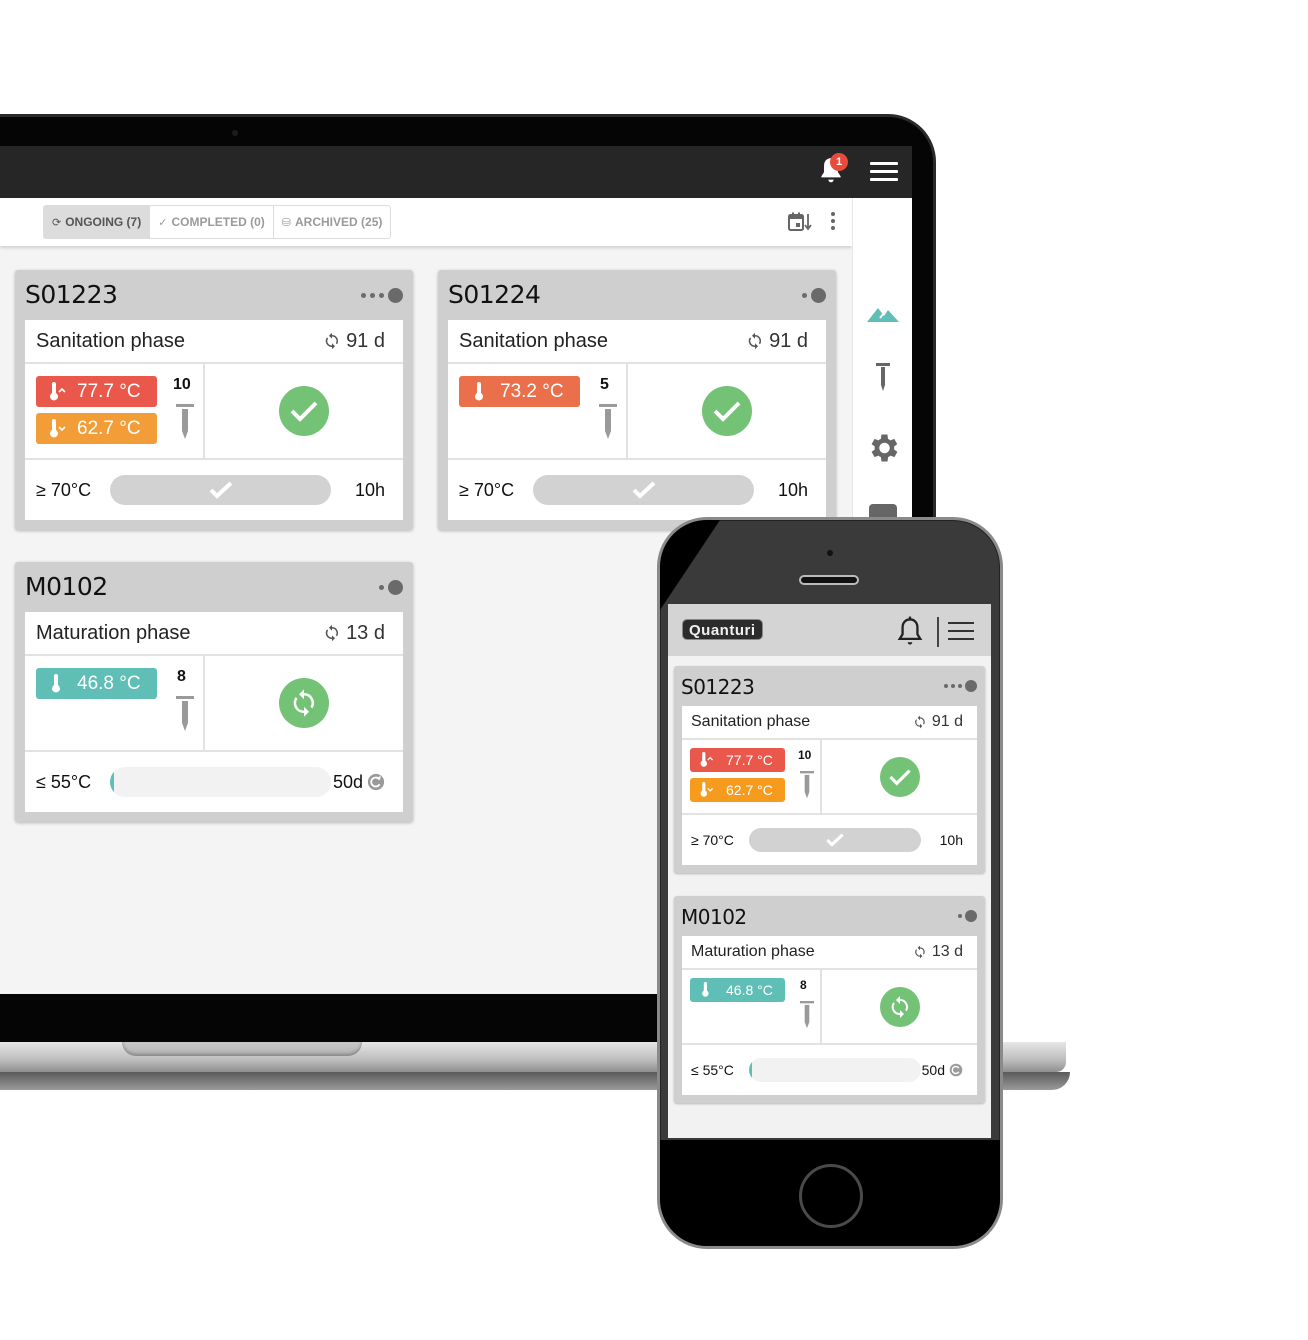 The height and width of the screenshot is (1340, 1308). I want to click on card-header: S01224, so click(637, 295).